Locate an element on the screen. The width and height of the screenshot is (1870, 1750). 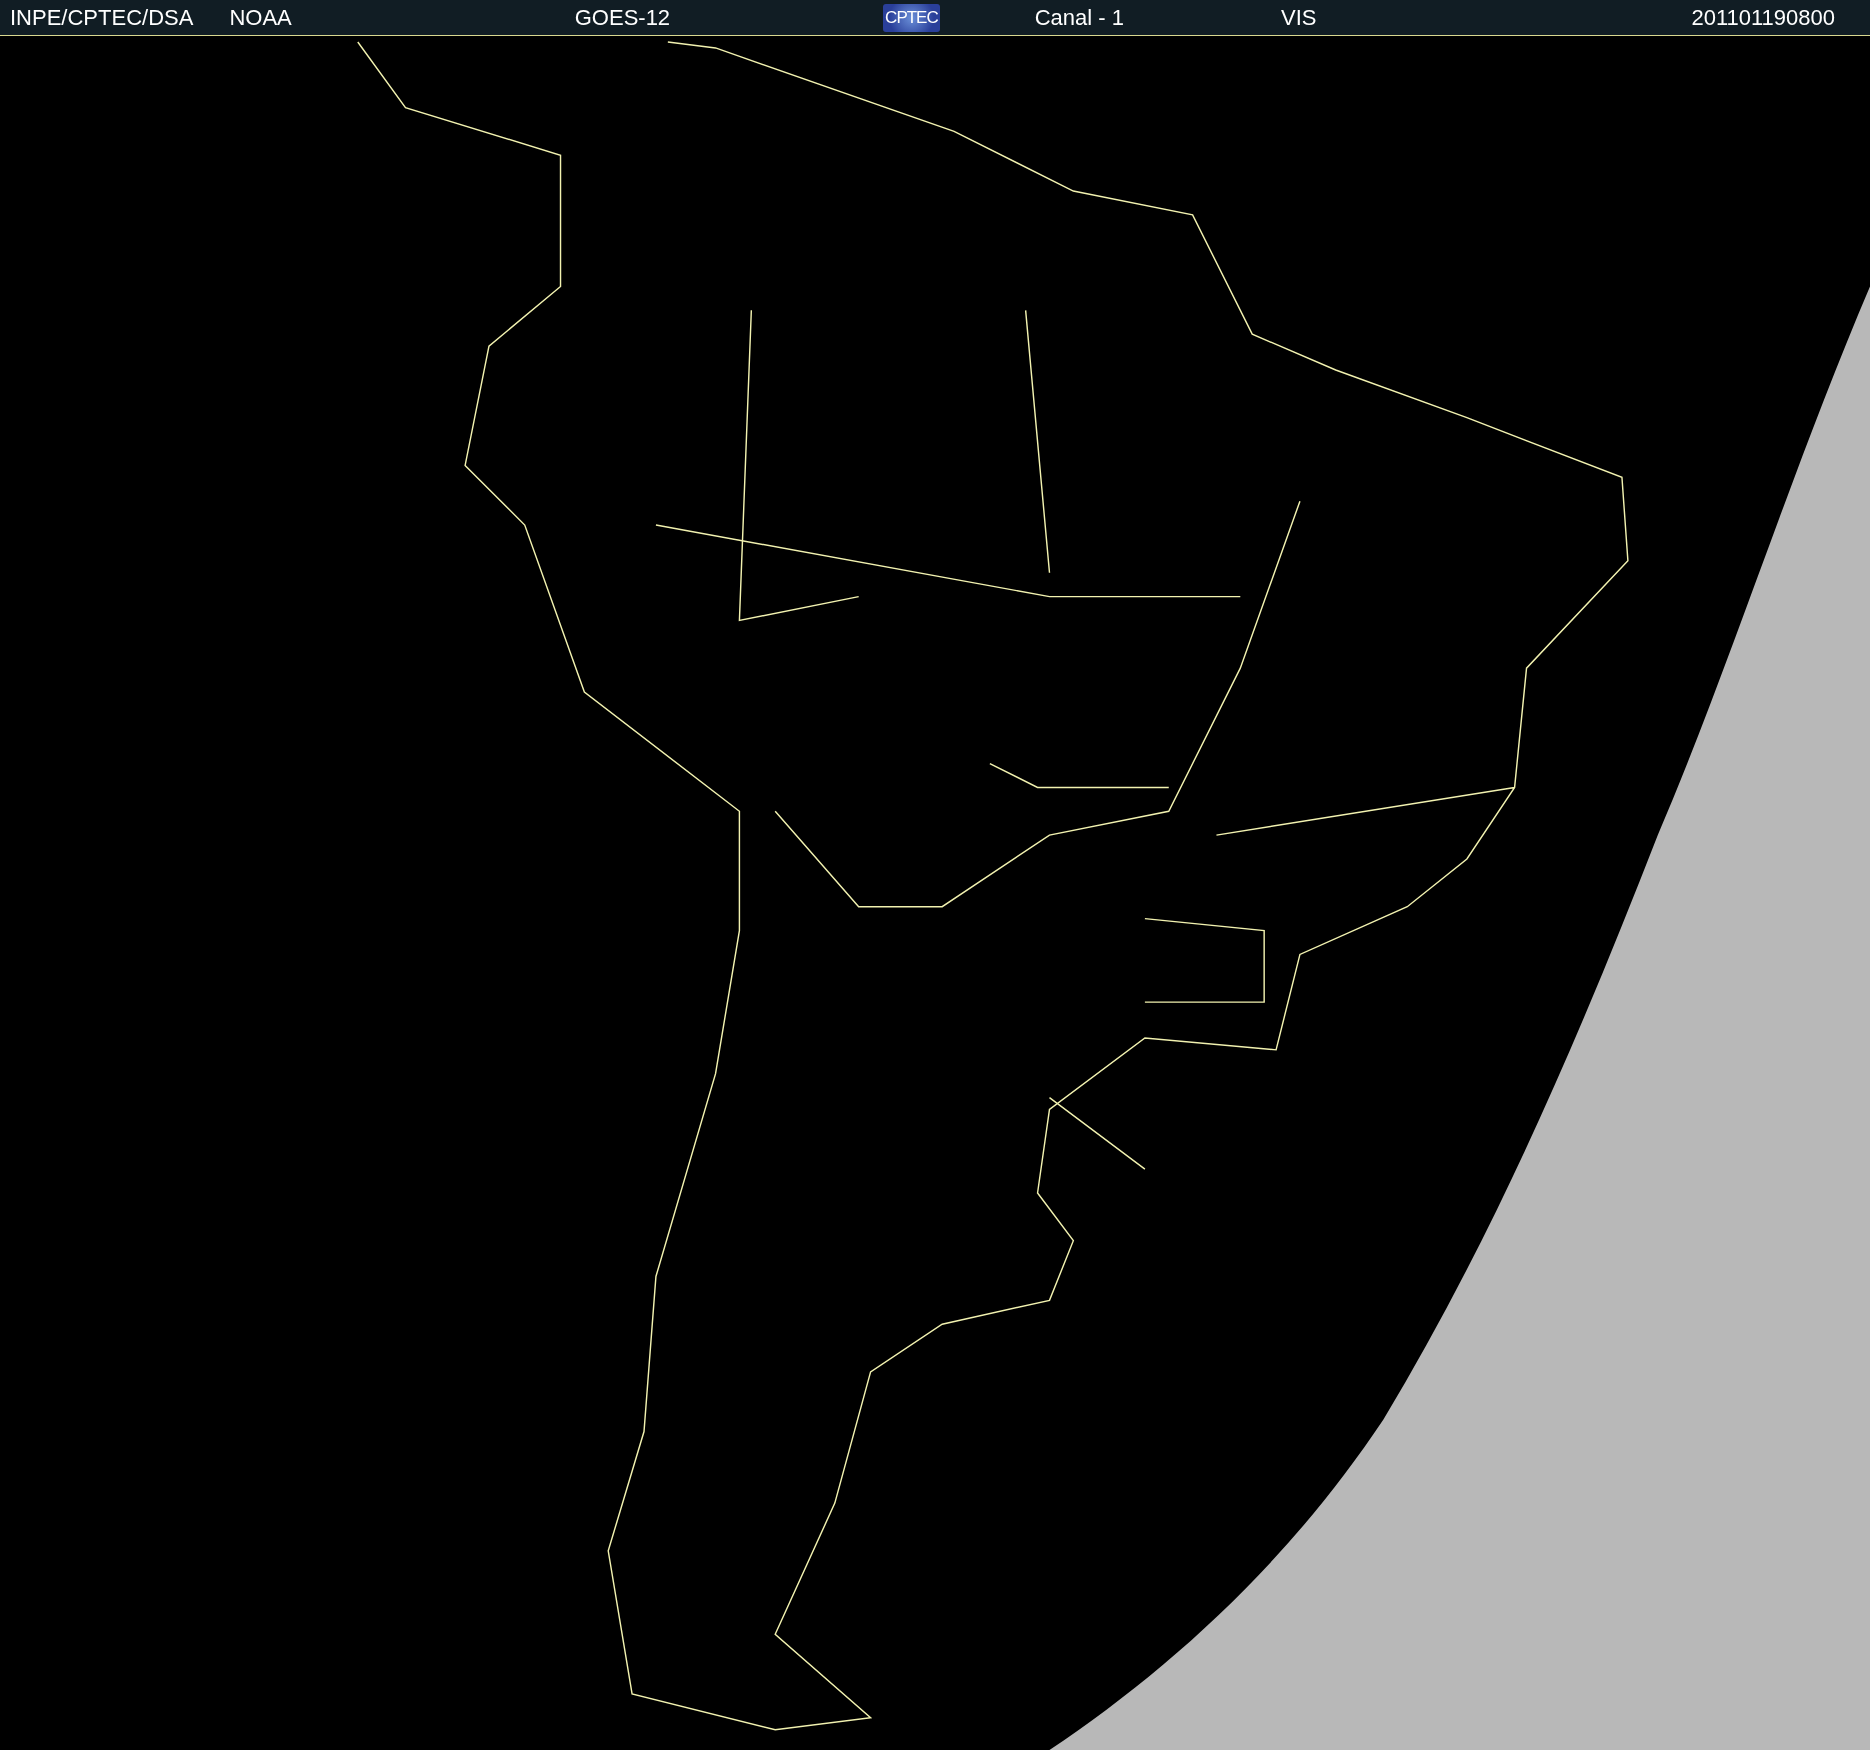
cptec-logo: CPTEC is located at coordinates (911, 17).